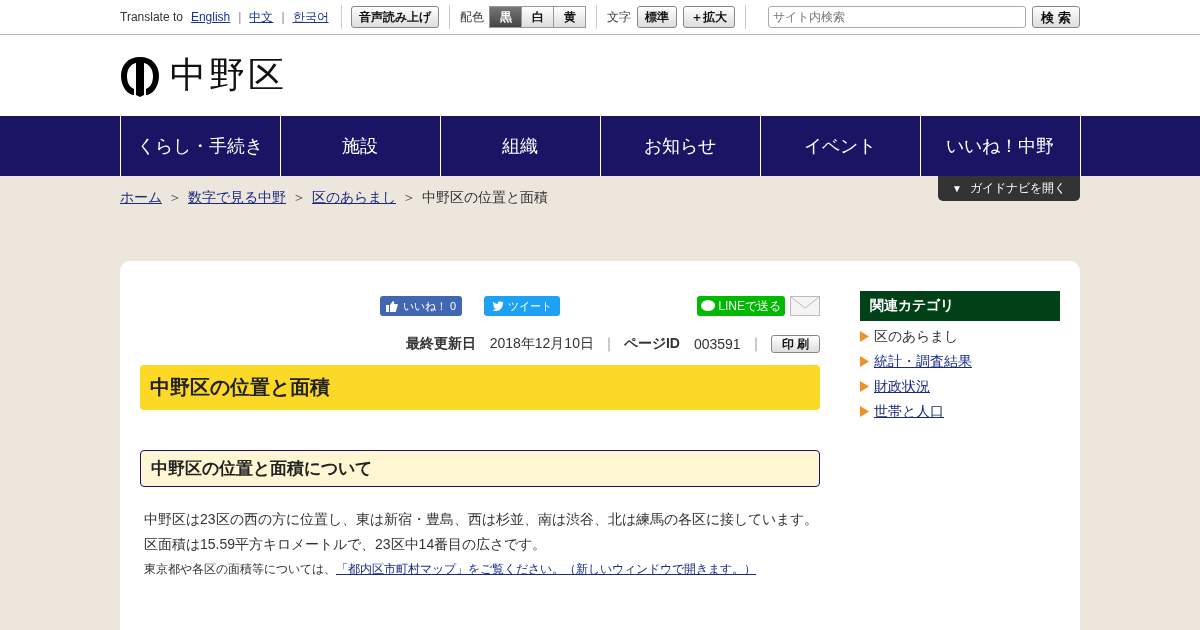  I want to click on page-id: 003591, so click(717, 344).